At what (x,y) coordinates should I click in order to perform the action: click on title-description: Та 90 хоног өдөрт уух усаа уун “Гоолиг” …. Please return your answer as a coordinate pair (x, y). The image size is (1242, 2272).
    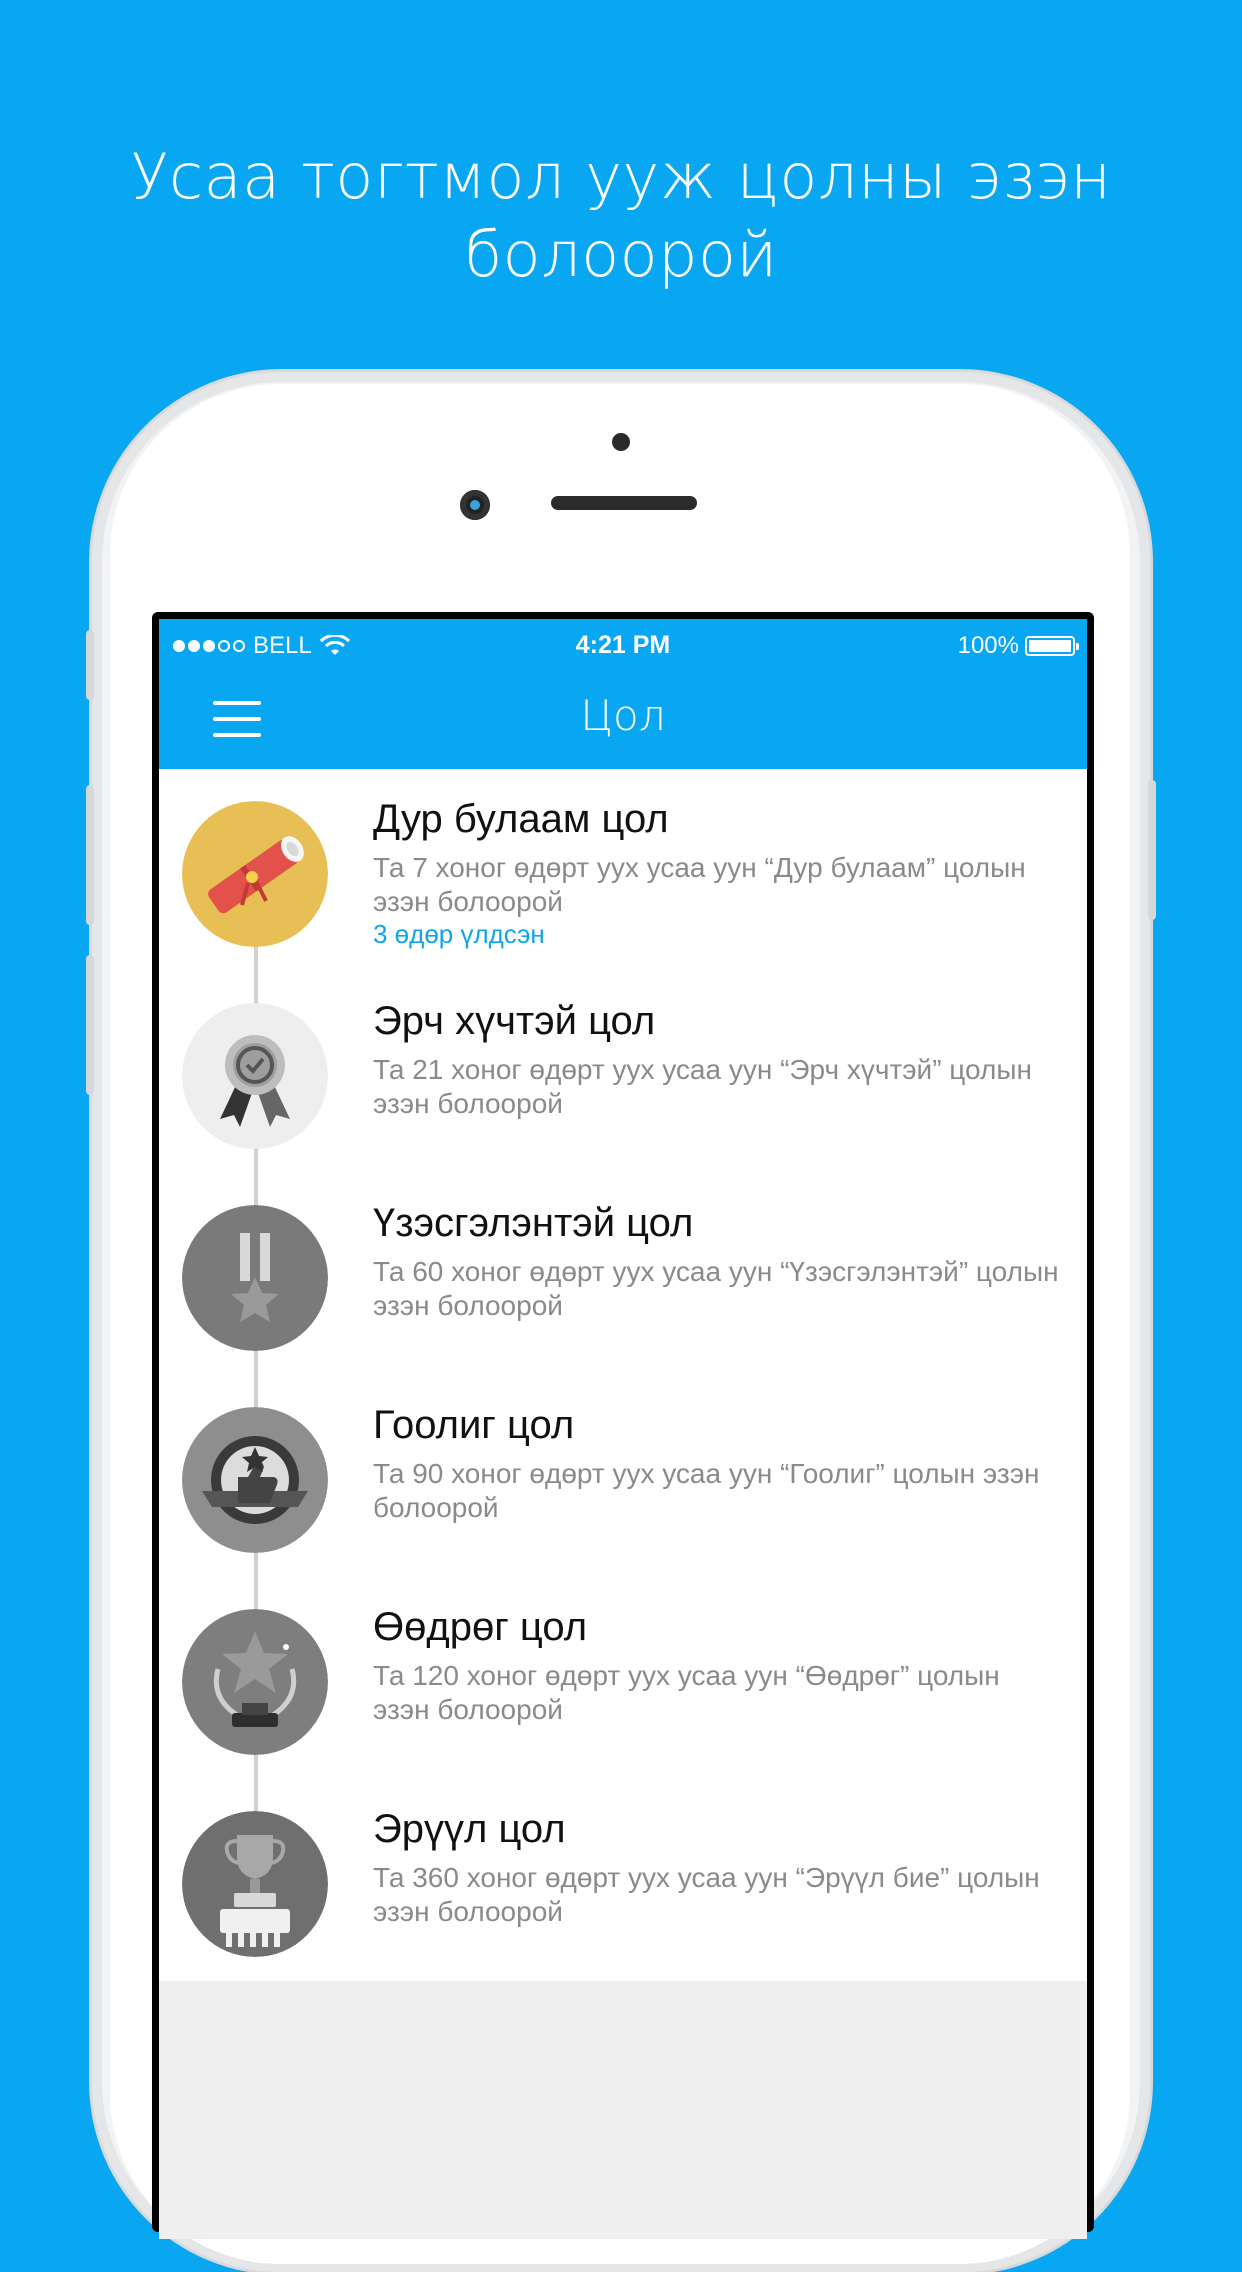
    Looking at the image, I should click on (706, 1490).